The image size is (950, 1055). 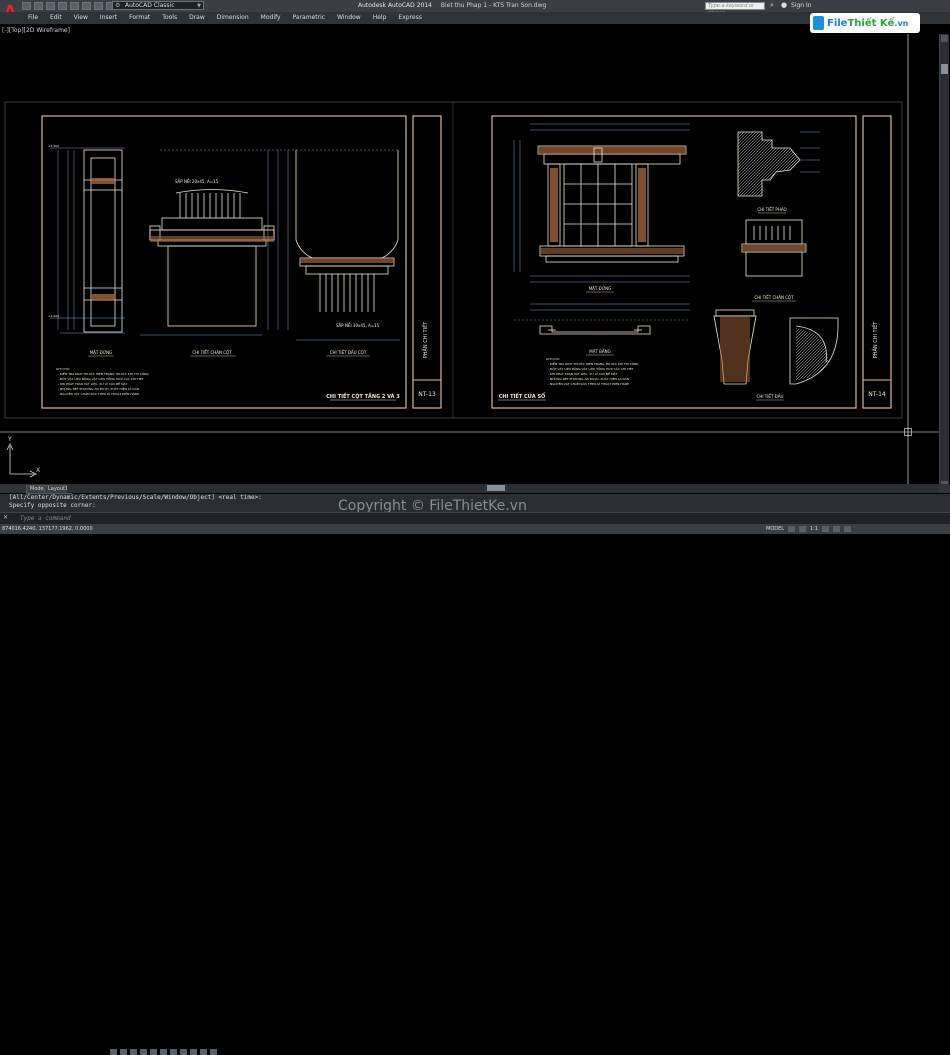 What do you see at coordinates (427, 262) in the screenshot?
I see `title-block-left` at bounding box center [427, 262].